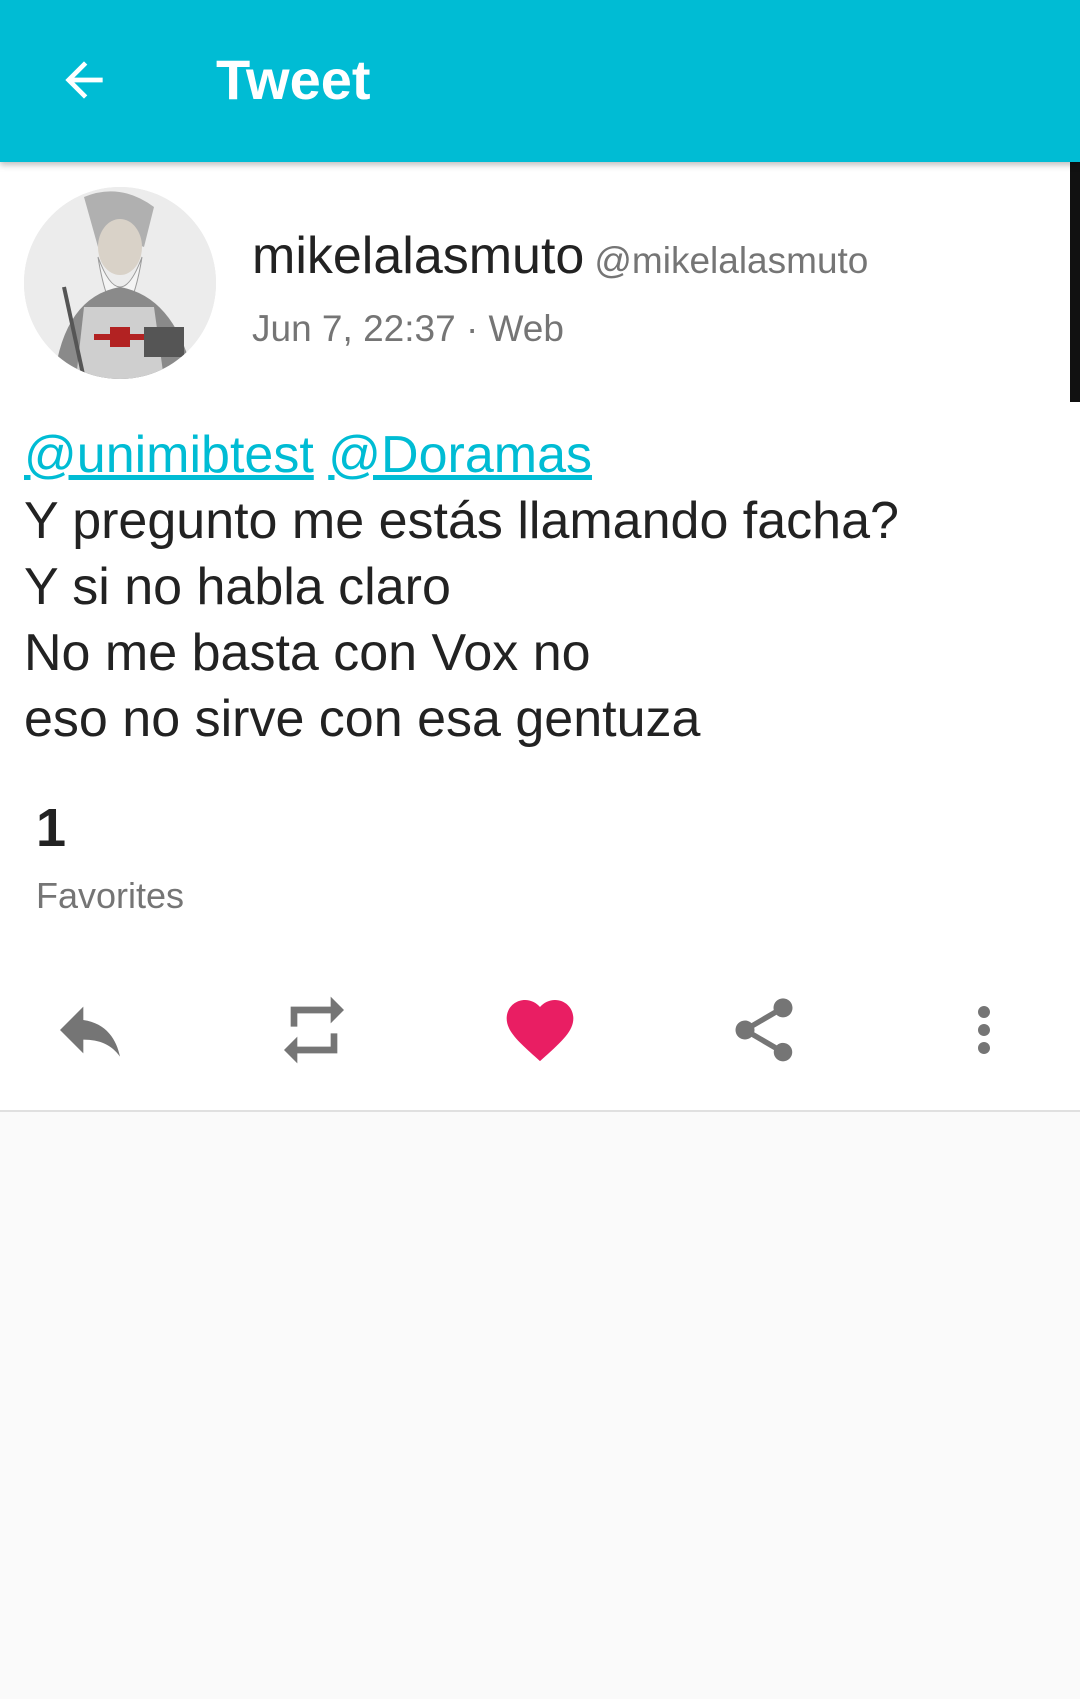  I want to click on share-button, so click(764, 1030).